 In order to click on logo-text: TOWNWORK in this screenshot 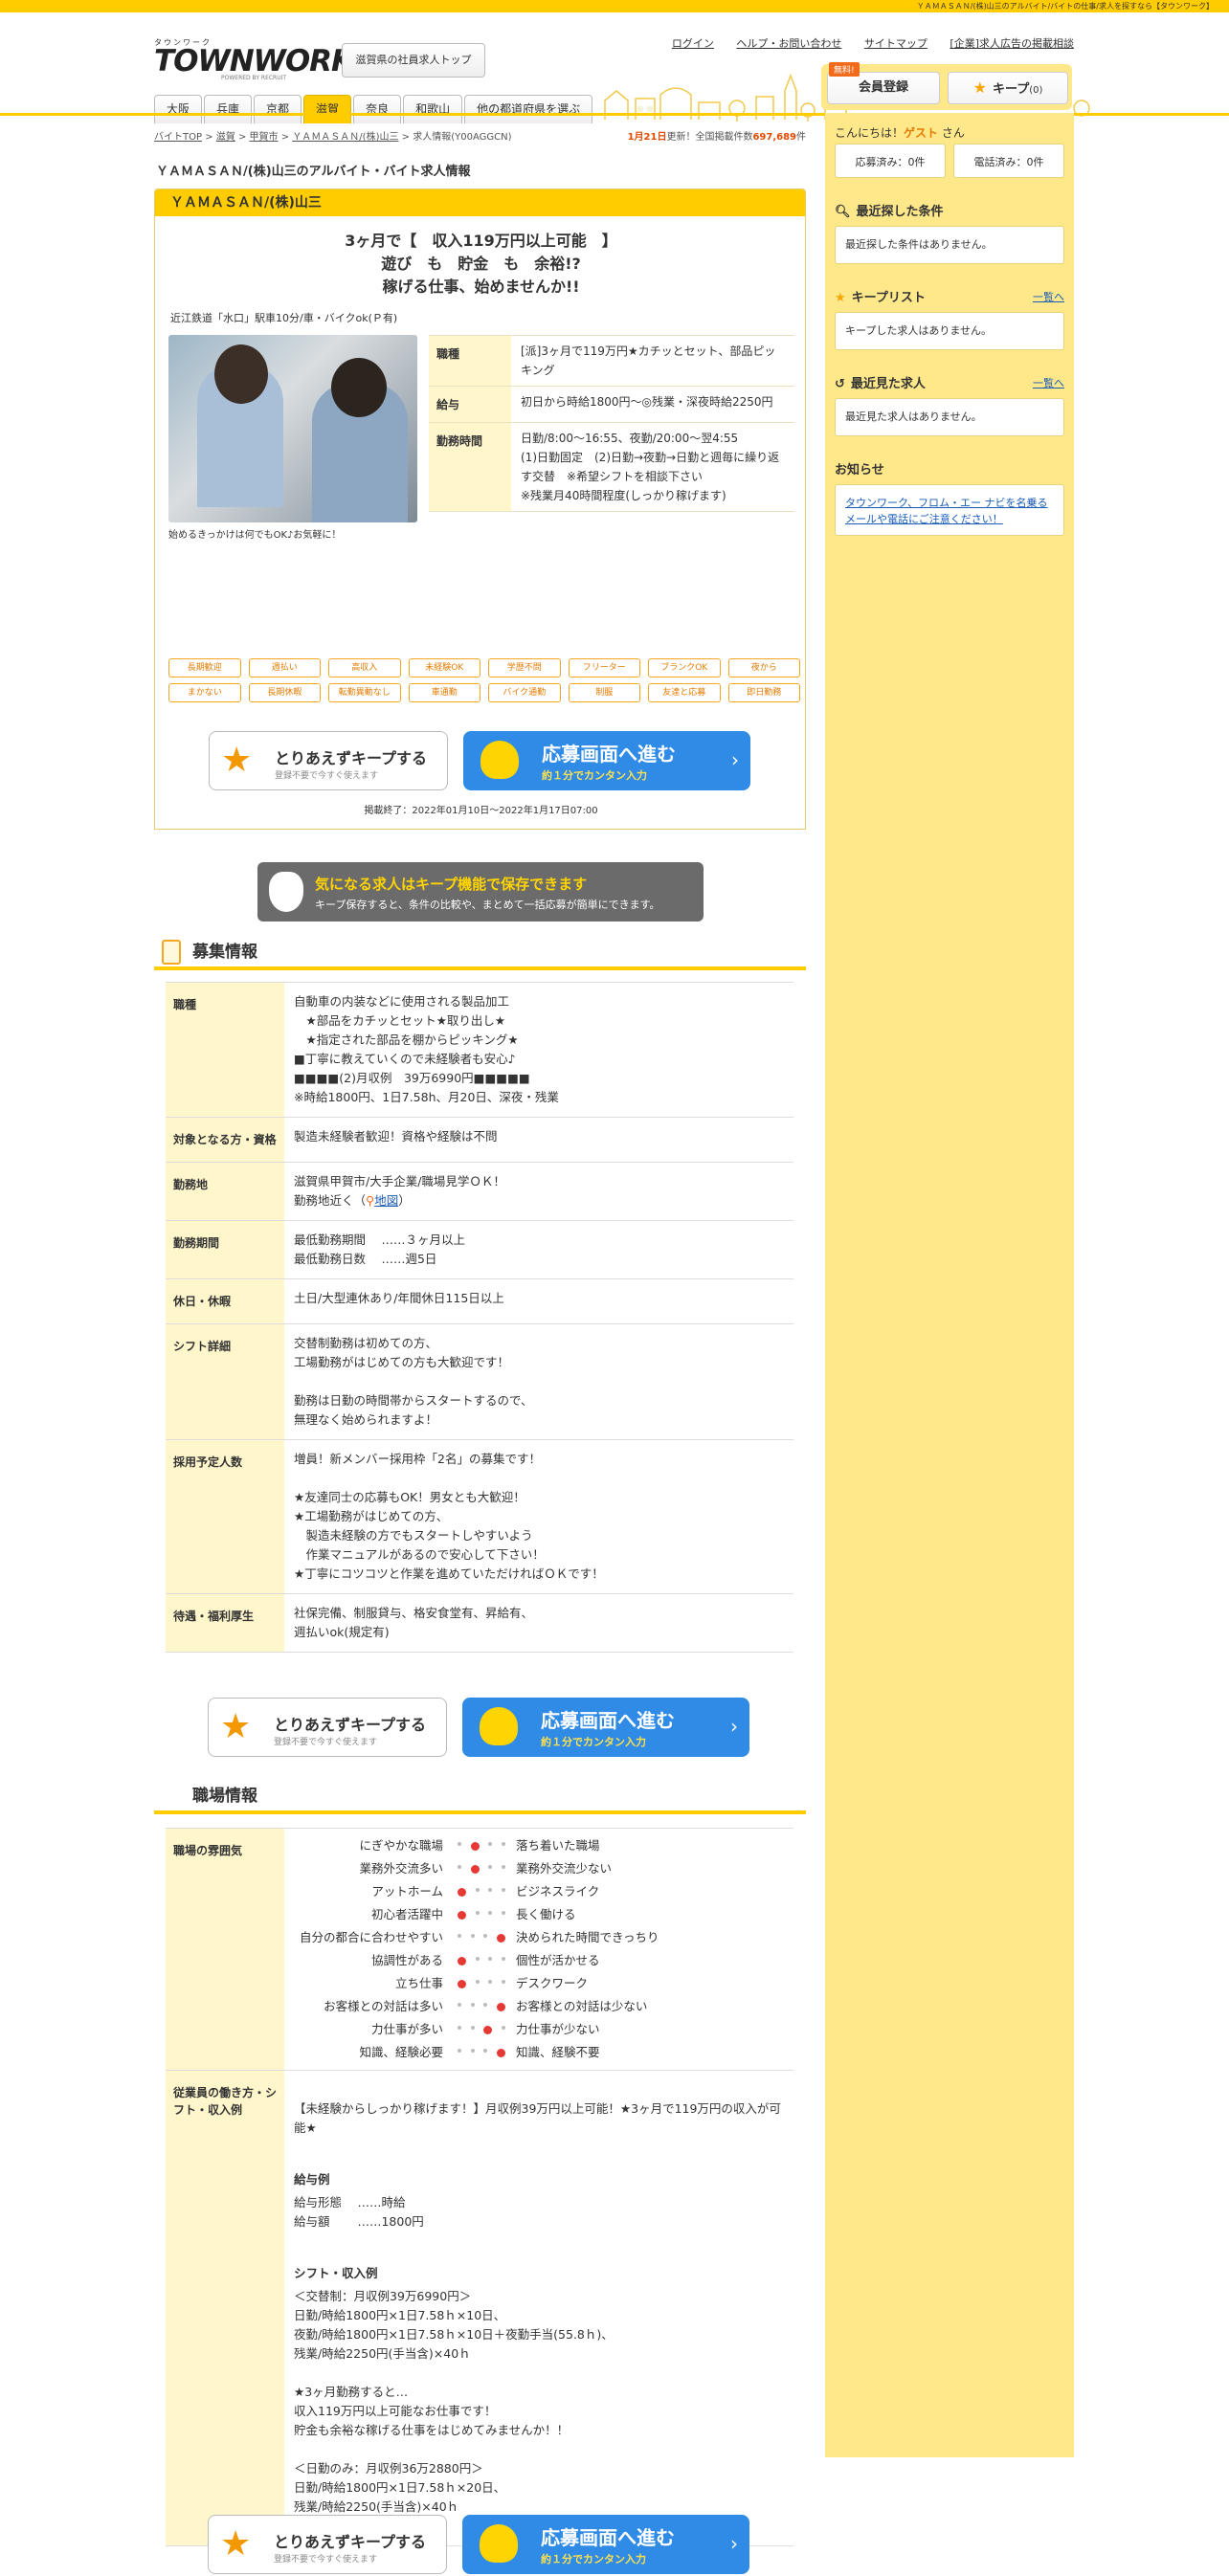, I will do `click(254, 61)`.